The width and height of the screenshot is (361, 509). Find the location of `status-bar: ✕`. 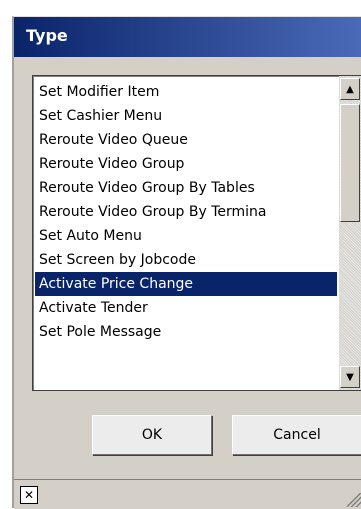

status-bar: ✕ is located at coordinates (187, 494).